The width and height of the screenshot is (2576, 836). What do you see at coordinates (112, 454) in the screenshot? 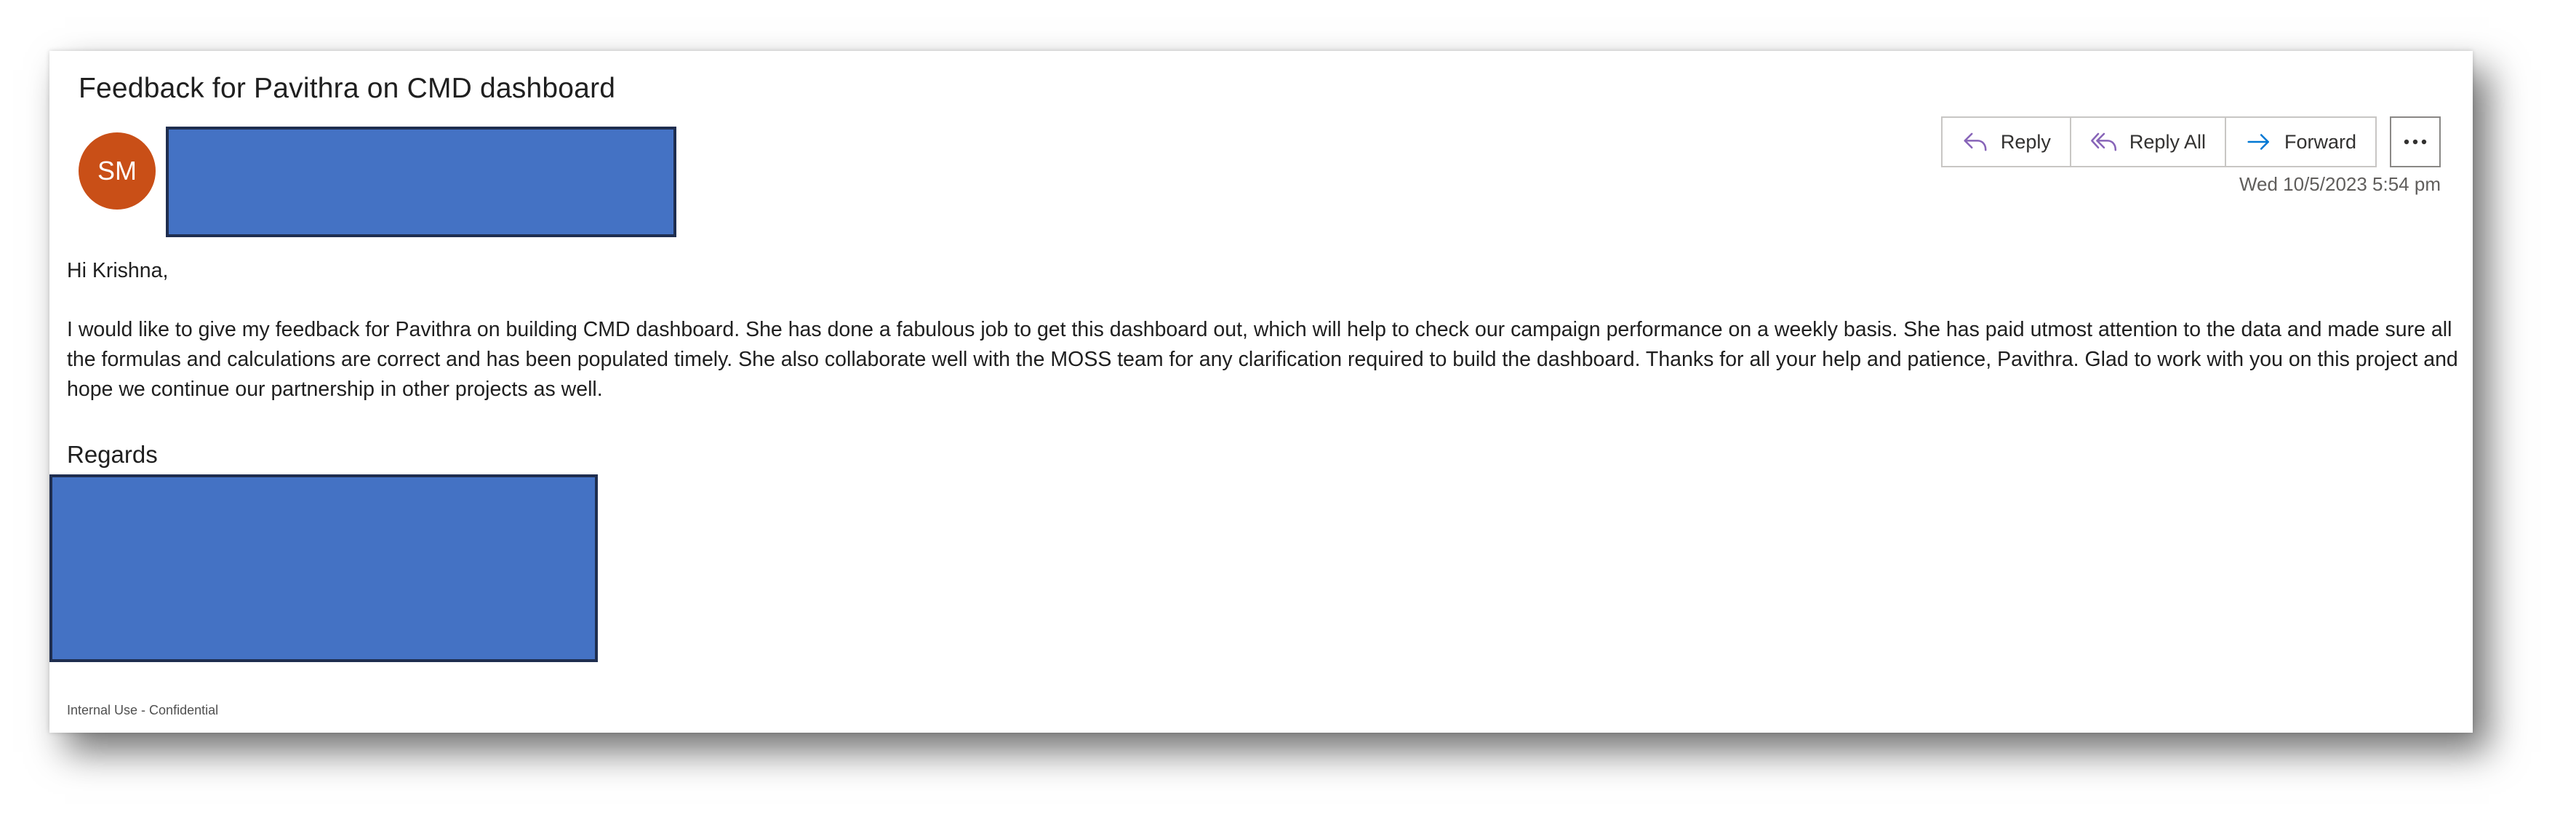
I see `email-closing: Regards` at bounding box center [112, 454].